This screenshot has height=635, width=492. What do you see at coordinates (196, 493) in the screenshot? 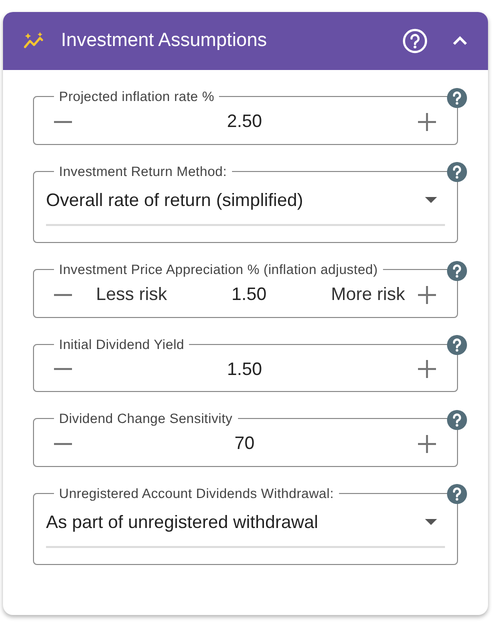
I see `field-label: Unregistered Account Dividends Withdrawal:` at bounding box center [196, 493].